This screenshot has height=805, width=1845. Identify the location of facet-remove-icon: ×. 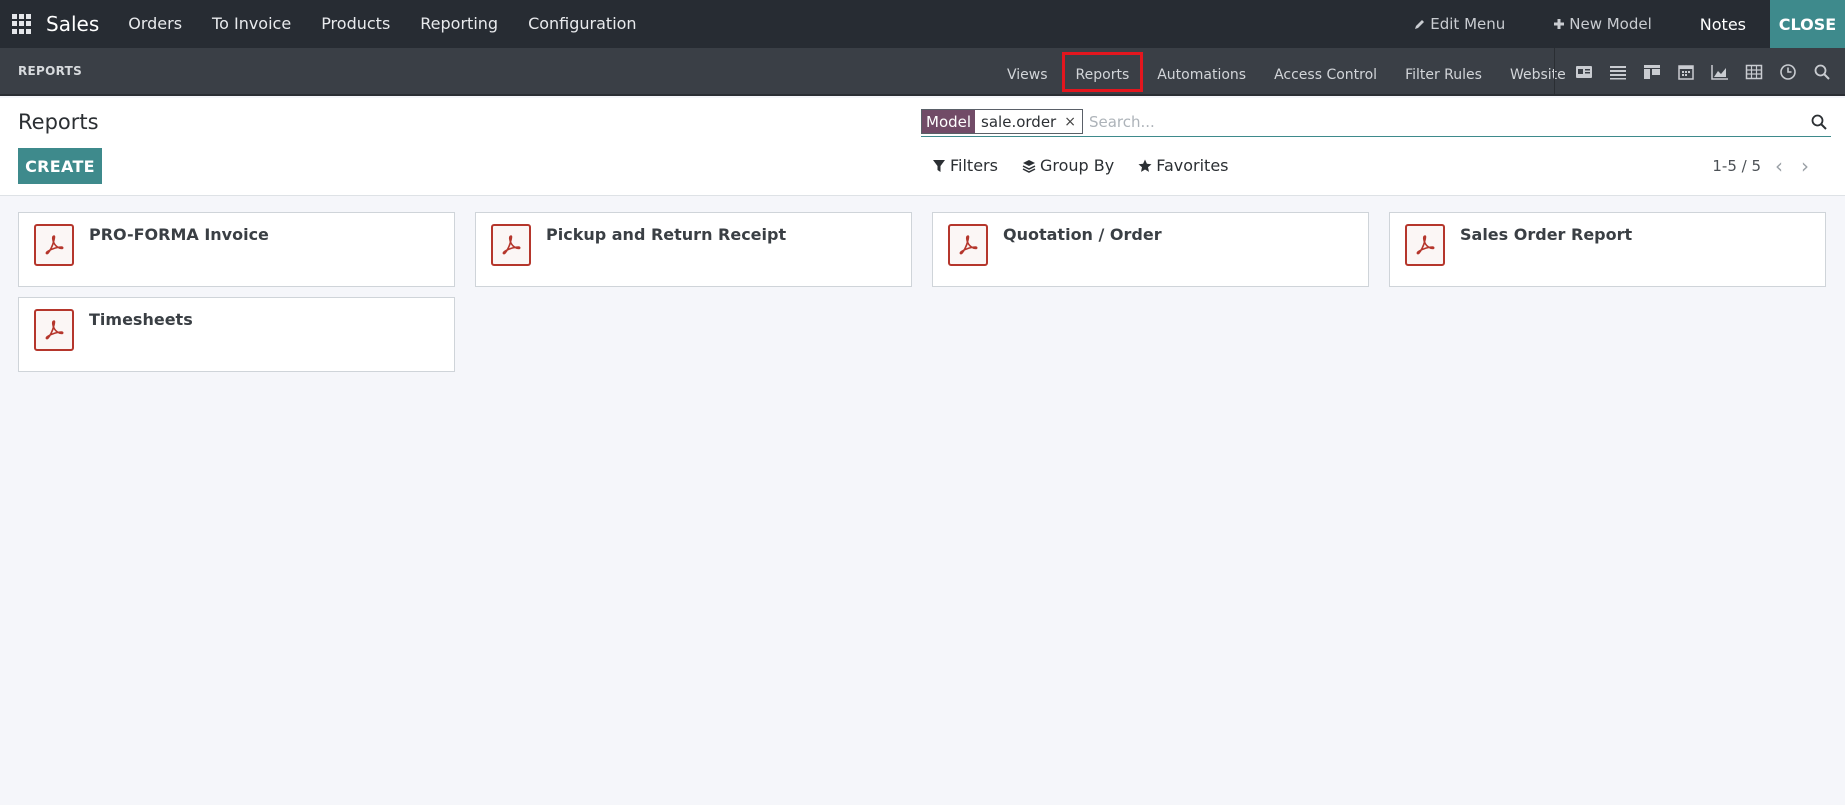
(1070, 122).